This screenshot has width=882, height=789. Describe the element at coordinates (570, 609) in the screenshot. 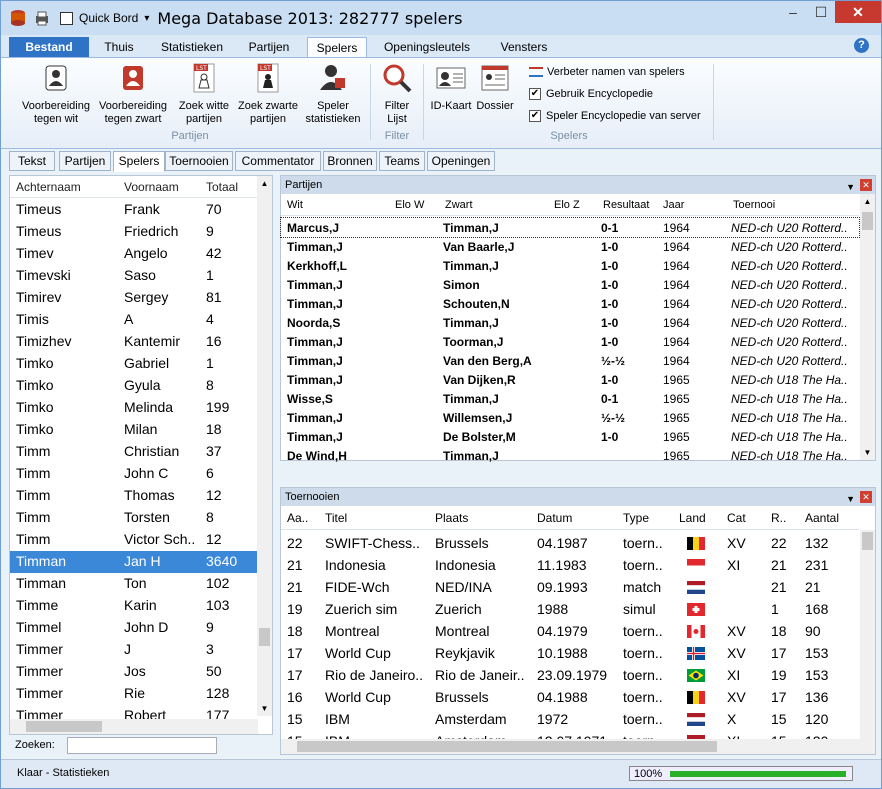

I see `tournament-row: 19 Zuerich sim Zuerich 1988 simul 1 168` at that location.